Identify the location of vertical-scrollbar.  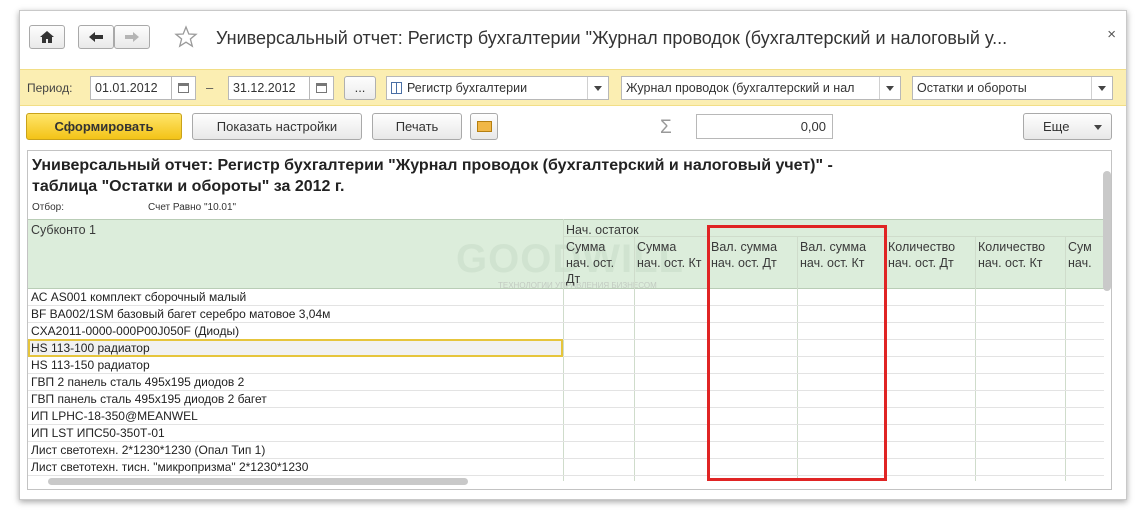
(1107, 231).